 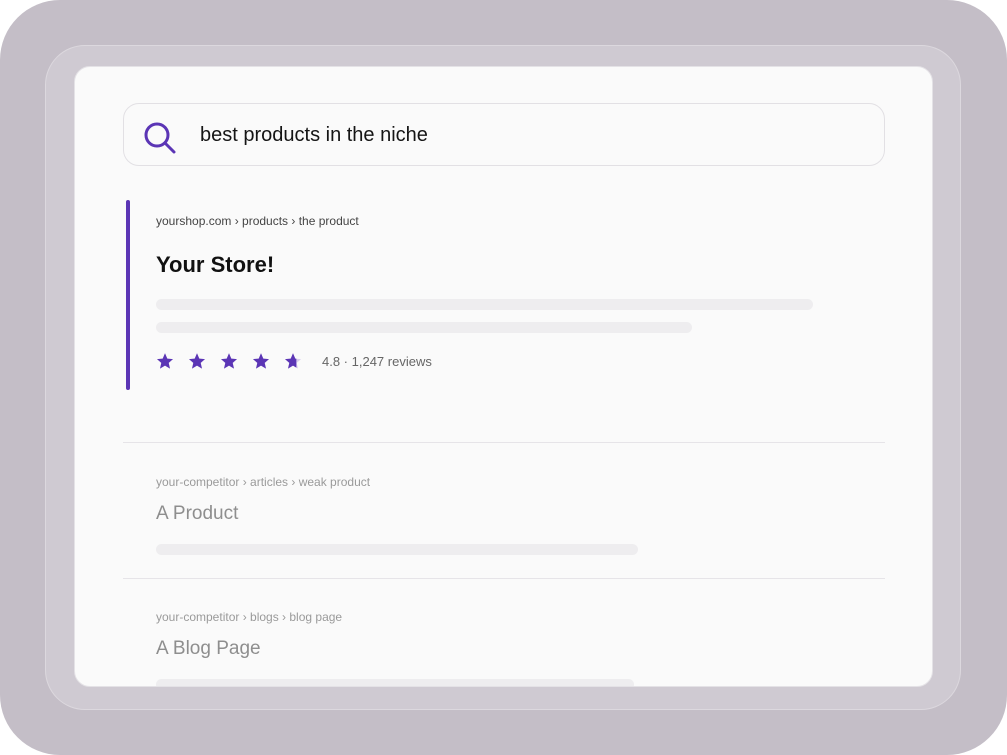 What do you see at coordinates (160, 138) in the screenshot?
I see `search-icon` at bounding box center [160, 138].